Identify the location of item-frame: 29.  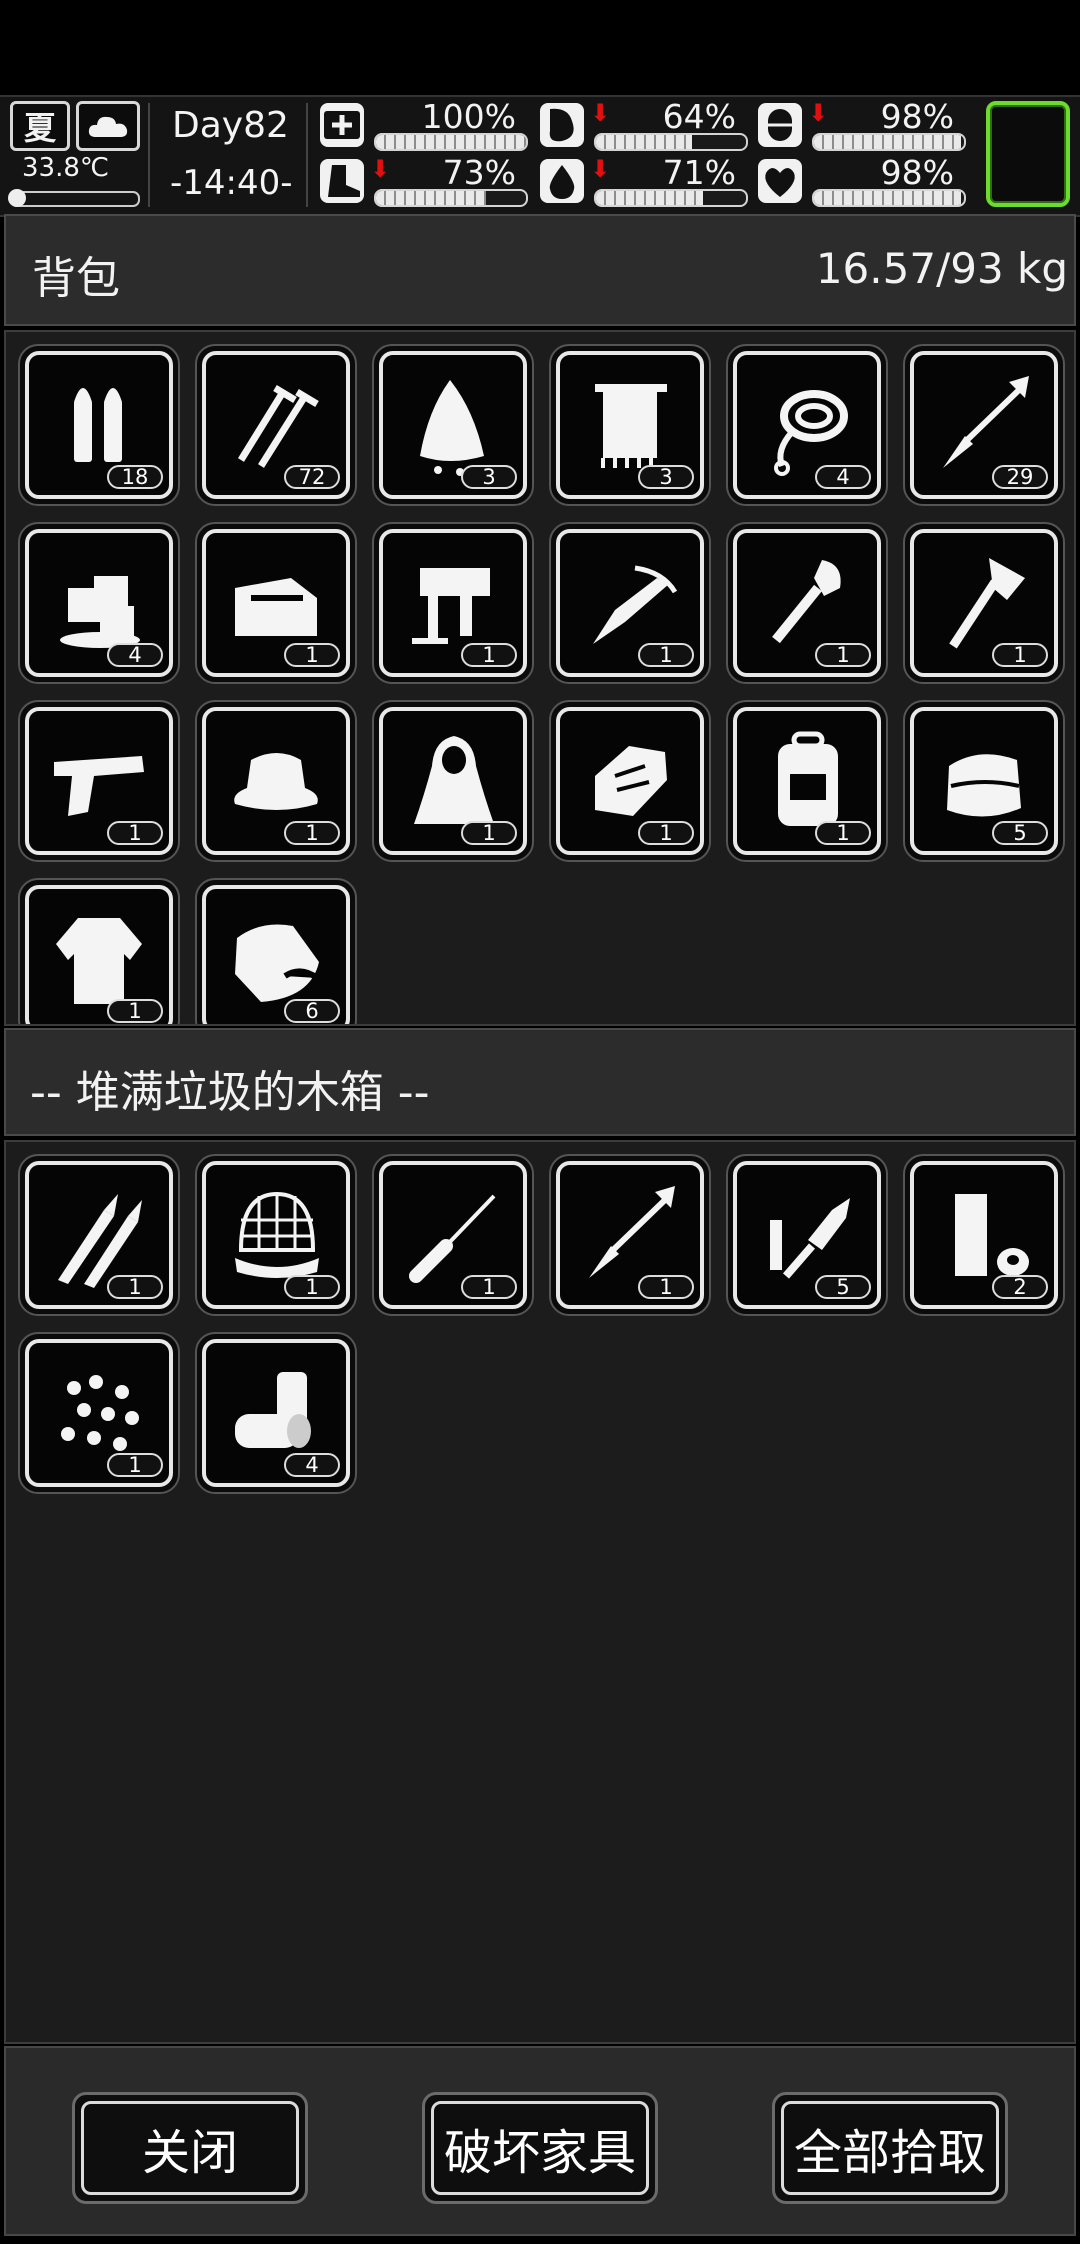
(984, 425).